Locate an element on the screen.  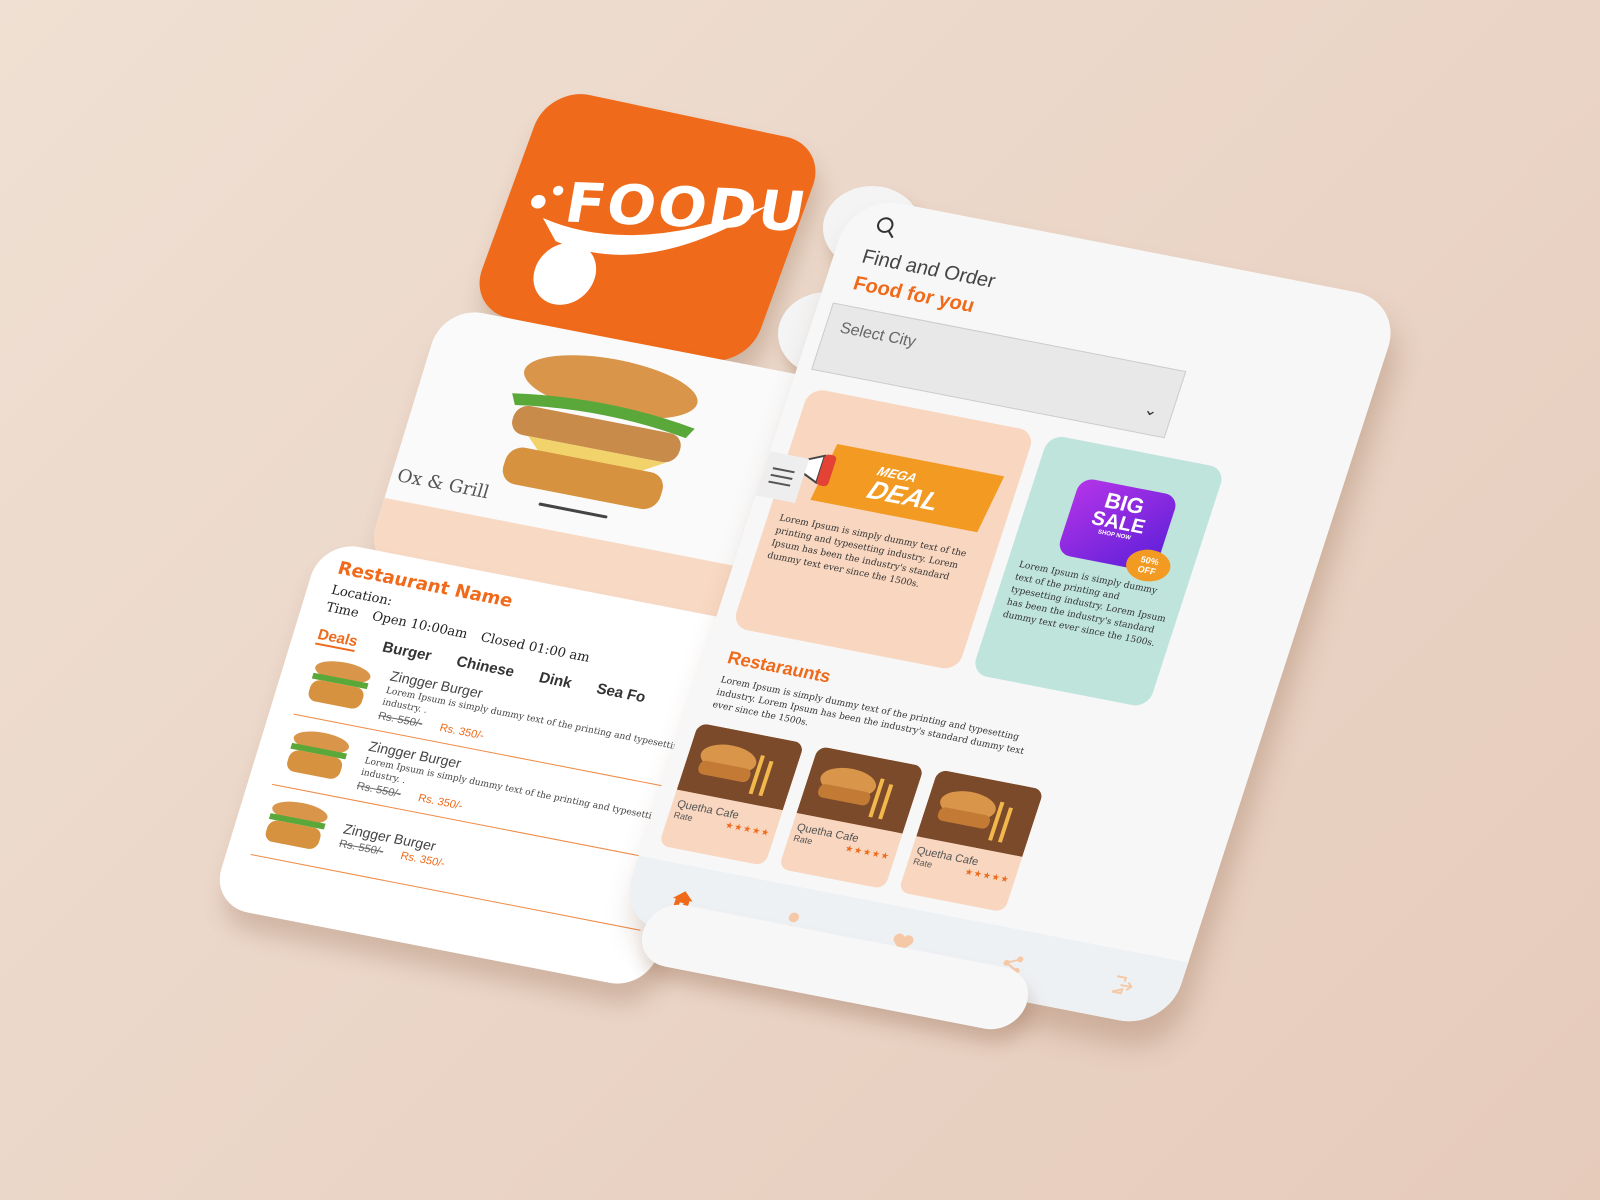
hamburger-icon is located at coordinates (783, 470).